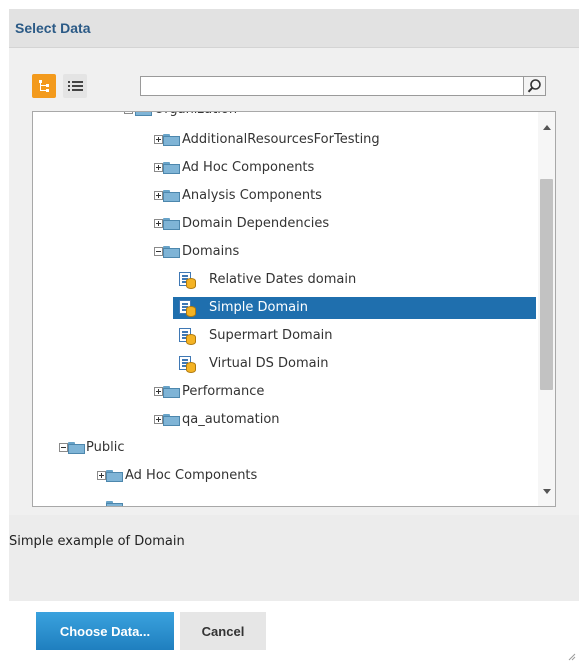 The width and height of the screenshot is (579, 664). Describe the element at coordinates (285, 140) in the screenshot. I see `tree-item-additional-resources: AdditionalResourcesForTesting` at that location.